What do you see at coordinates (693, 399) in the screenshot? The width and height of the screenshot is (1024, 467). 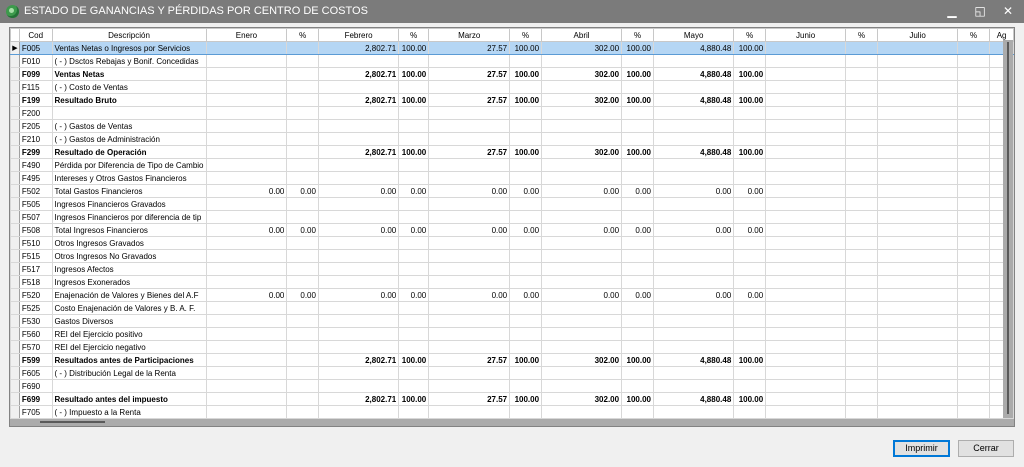 I see `cell-value: 4,880.48` at bounding box center [693, 399].